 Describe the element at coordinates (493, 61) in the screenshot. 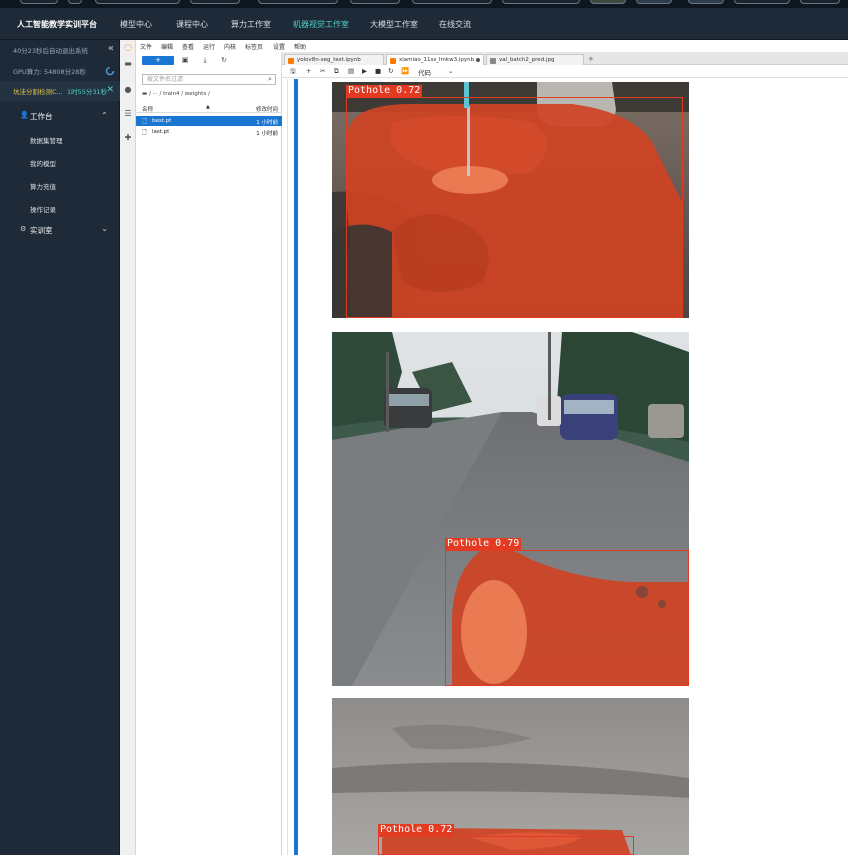

I see `image-file-icon` at that location.